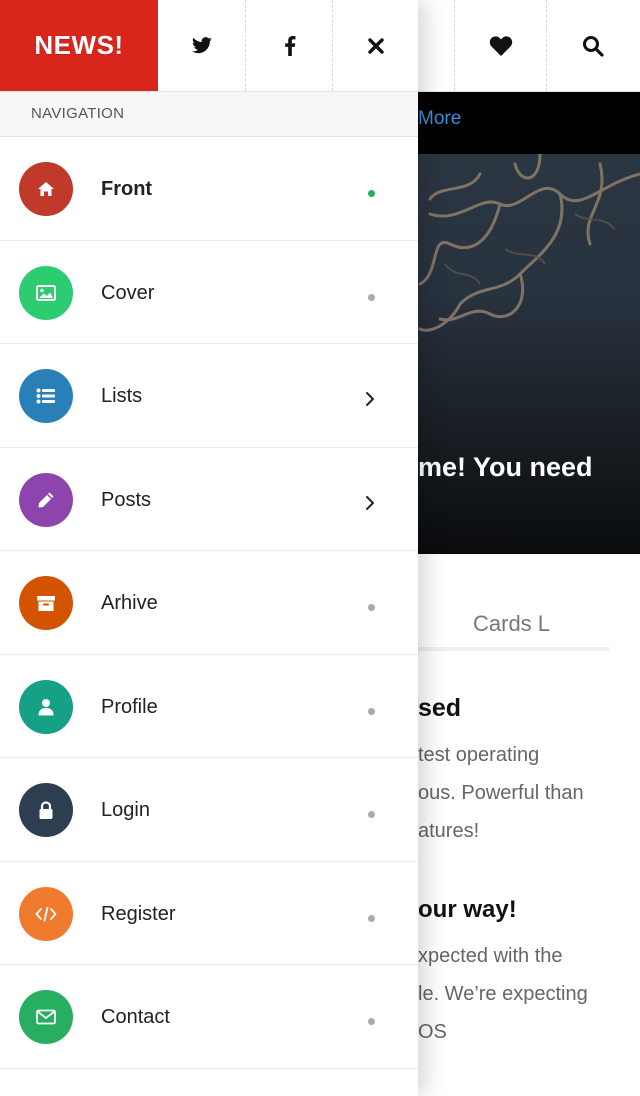 This screenshot has height=1096, width=640. I want to click on brand-logo: NEWS!, so click(79, 45).